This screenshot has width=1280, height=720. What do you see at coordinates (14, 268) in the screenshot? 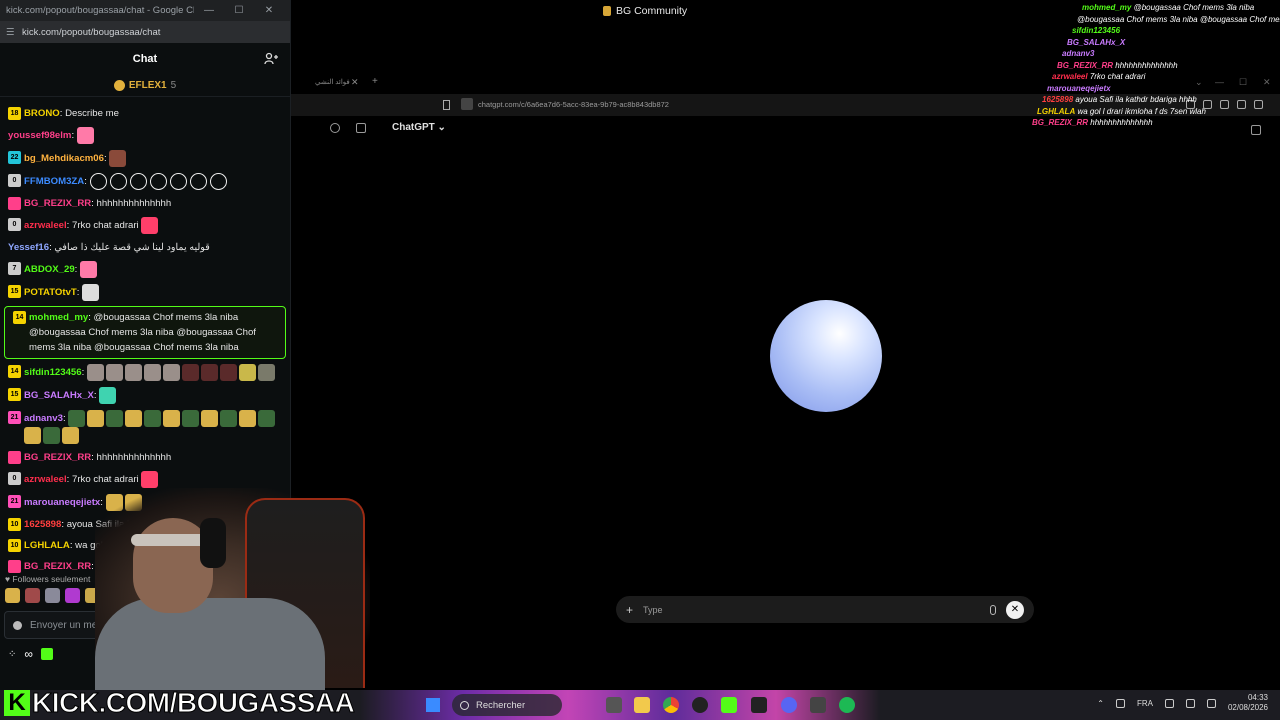
I see `subscriber-badge: 7` at bounding box center [14, 268].